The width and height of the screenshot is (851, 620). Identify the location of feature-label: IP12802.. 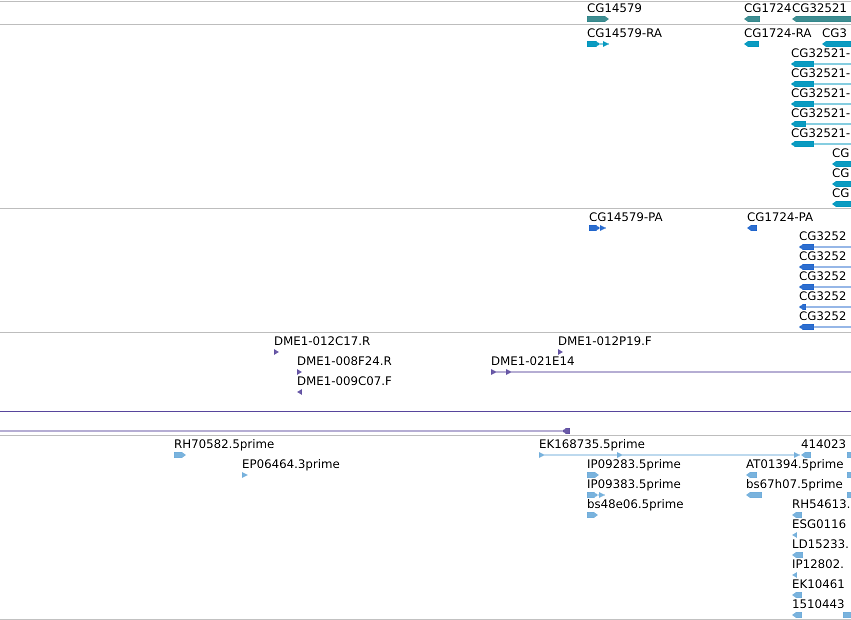
(818, 564).